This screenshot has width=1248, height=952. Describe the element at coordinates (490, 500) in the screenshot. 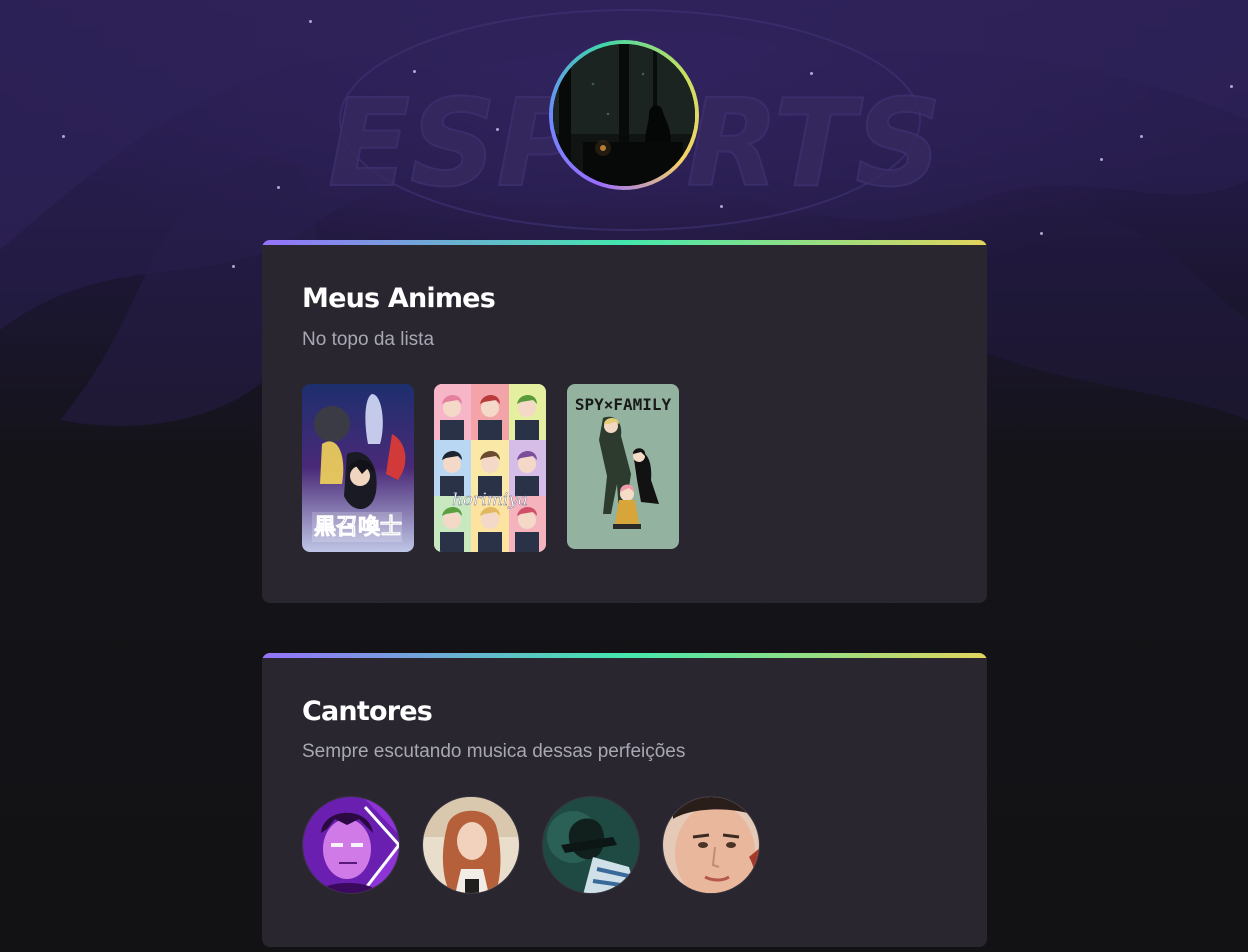

I see `horimiya-logo: horimiya` at that location.